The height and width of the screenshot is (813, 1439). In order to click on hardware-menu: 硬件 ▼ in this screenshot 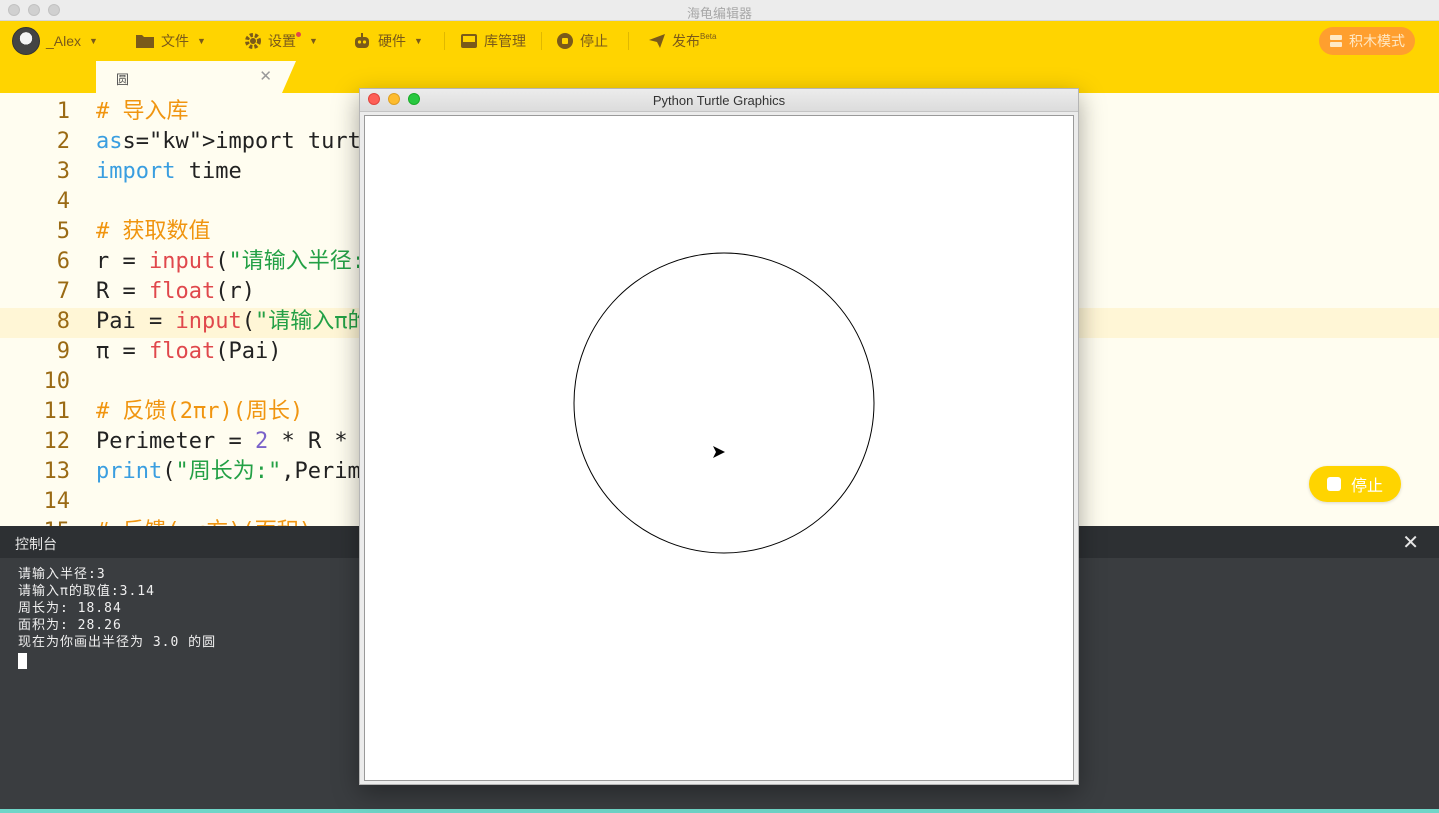, I will do `click(387, 41)`.